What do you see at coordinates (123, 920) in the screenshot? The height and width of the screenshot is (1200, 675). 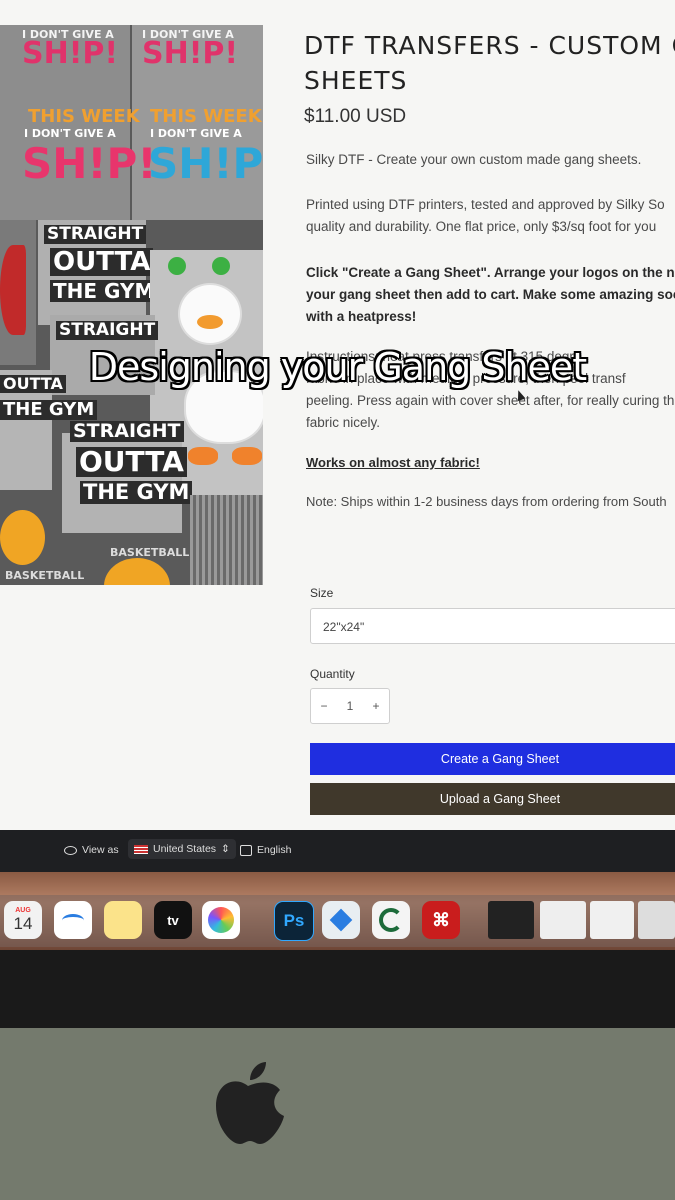 I see `notes-icon` at bounding box center [123, 920].